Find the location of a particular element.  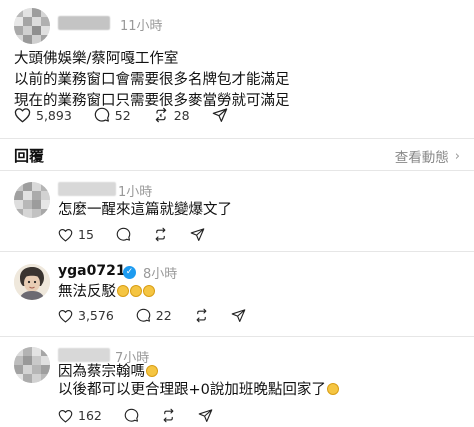

comment-button: 22 is located at coordinates (154, 315).